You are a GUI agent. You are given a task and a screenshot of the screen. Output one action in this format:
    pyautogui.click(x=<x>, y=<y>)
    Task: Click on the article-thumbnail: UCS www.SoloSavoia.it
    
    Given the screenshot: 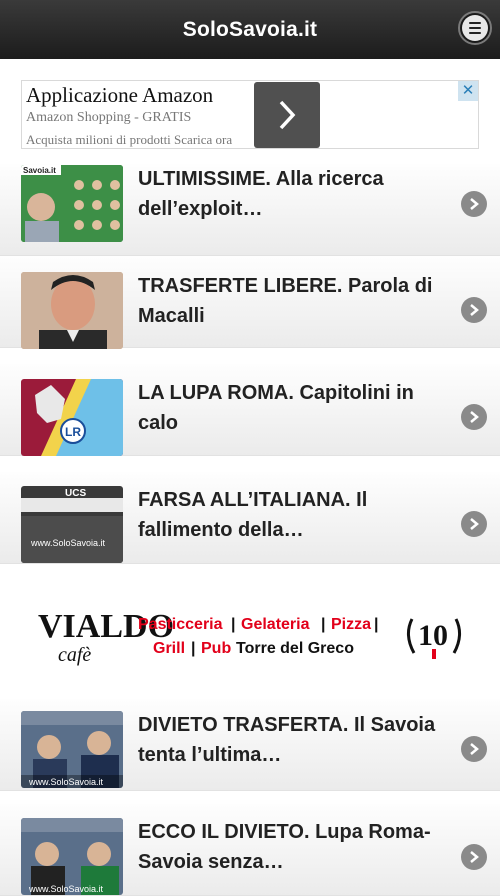 What is the action you would take?
    pyautogui.click(x=72, y=524)
    